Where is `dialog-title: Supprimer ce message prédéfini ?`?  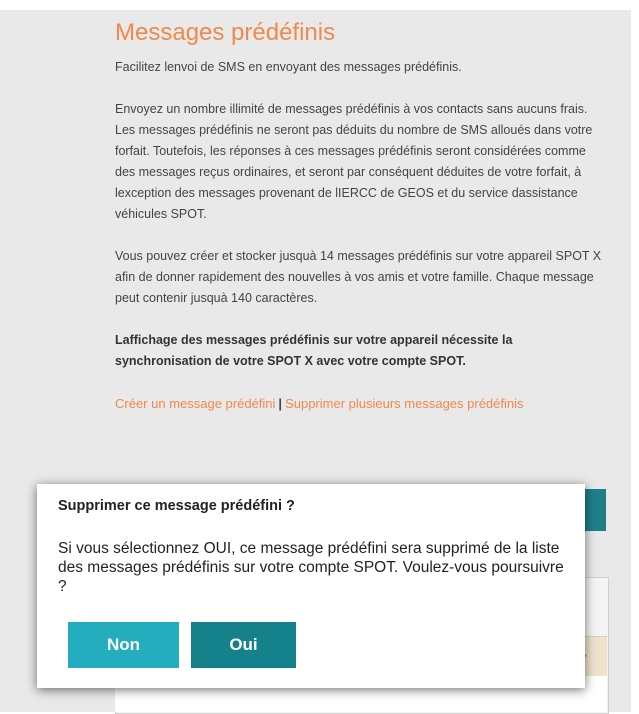
dialog-title: Supprimer ce message prédéfini ? is located at coordinates (176, 506).